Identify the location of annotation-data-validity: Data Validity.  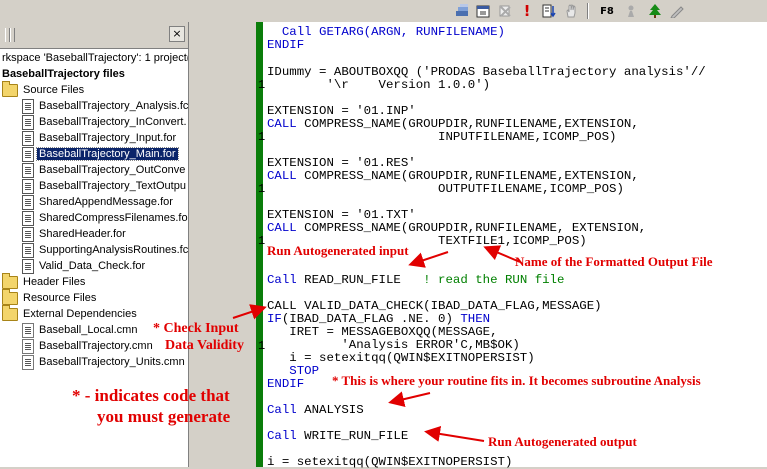
(204, 345).